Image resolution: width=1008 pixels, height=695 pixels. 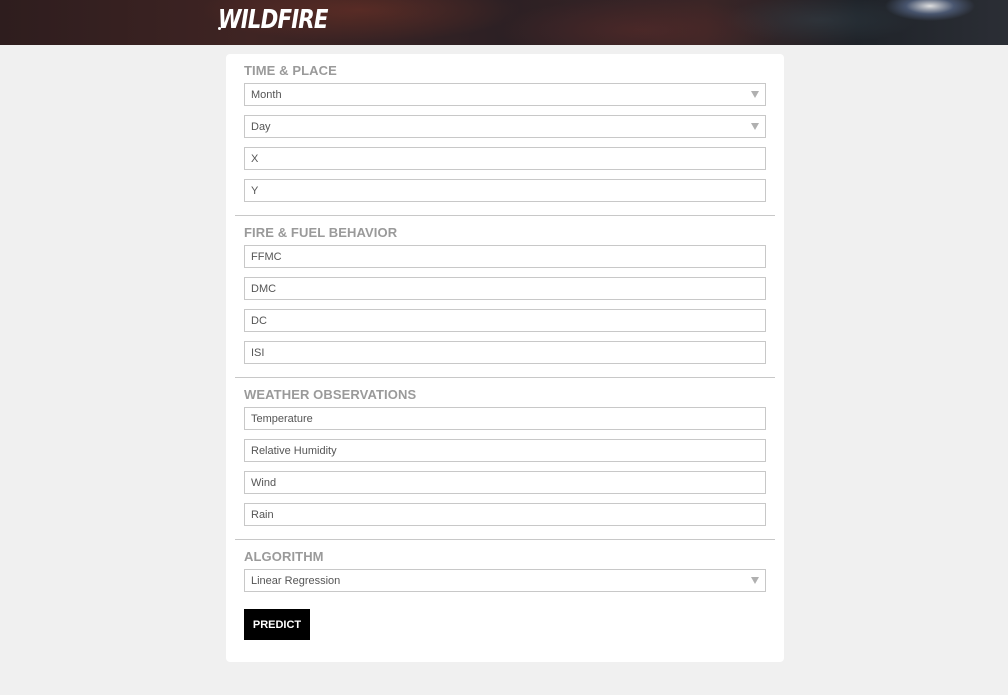 What do you see at coordinates (255, 158) in the screenshot?
I see `x-input-placeholder: X` at bounding box center [255, 158].